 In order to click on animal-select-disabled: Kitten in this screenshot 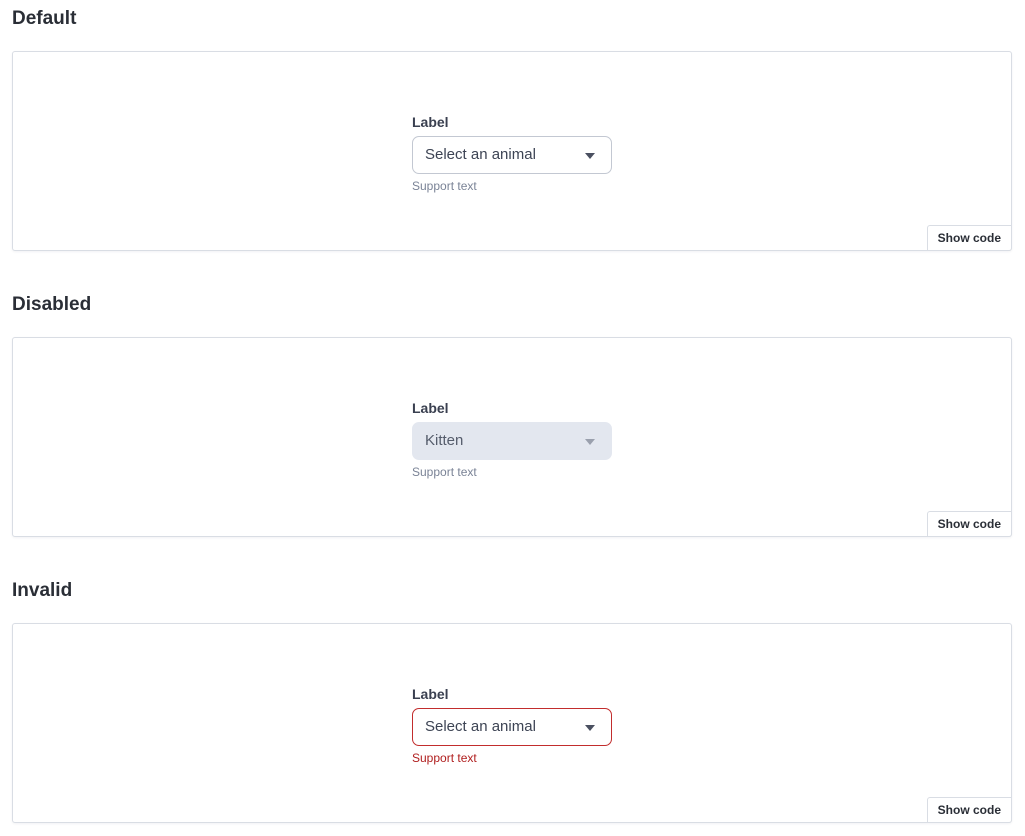, I will do `click(512, 441)`.